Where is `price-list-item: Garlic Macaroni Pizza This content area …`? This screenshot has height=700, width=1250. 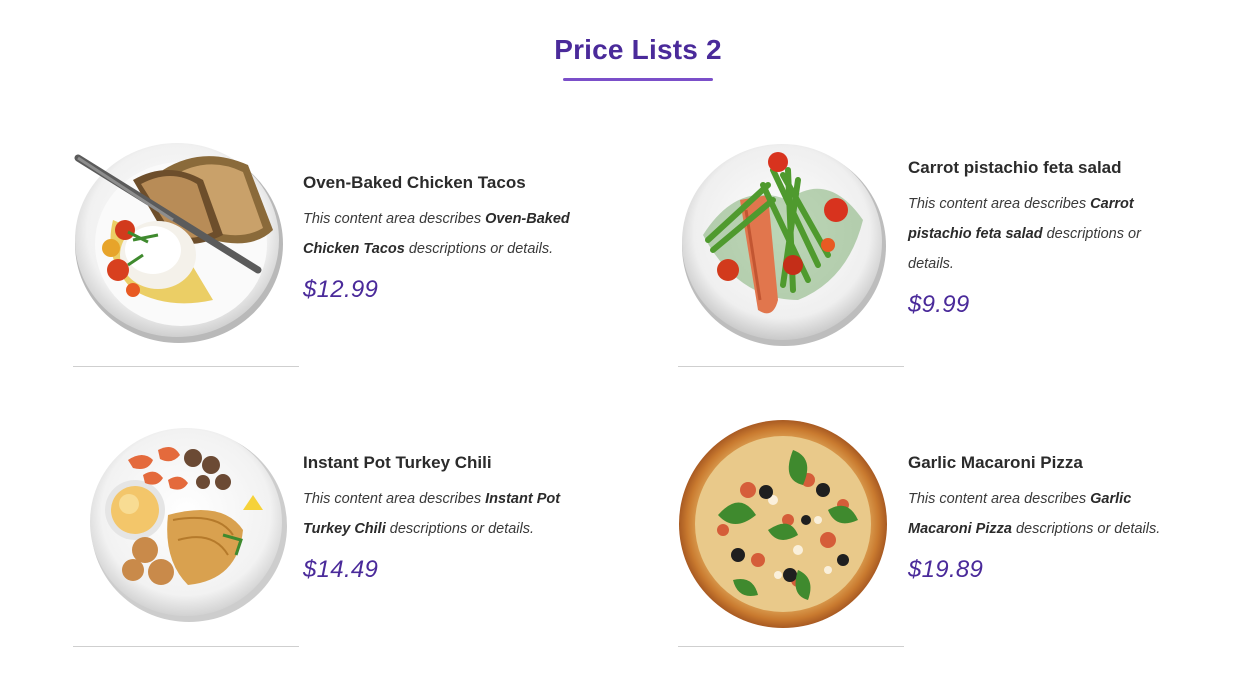
price-list-item: Garlic Macaroni Pizza This content area … is located at coordinates (958, 535).